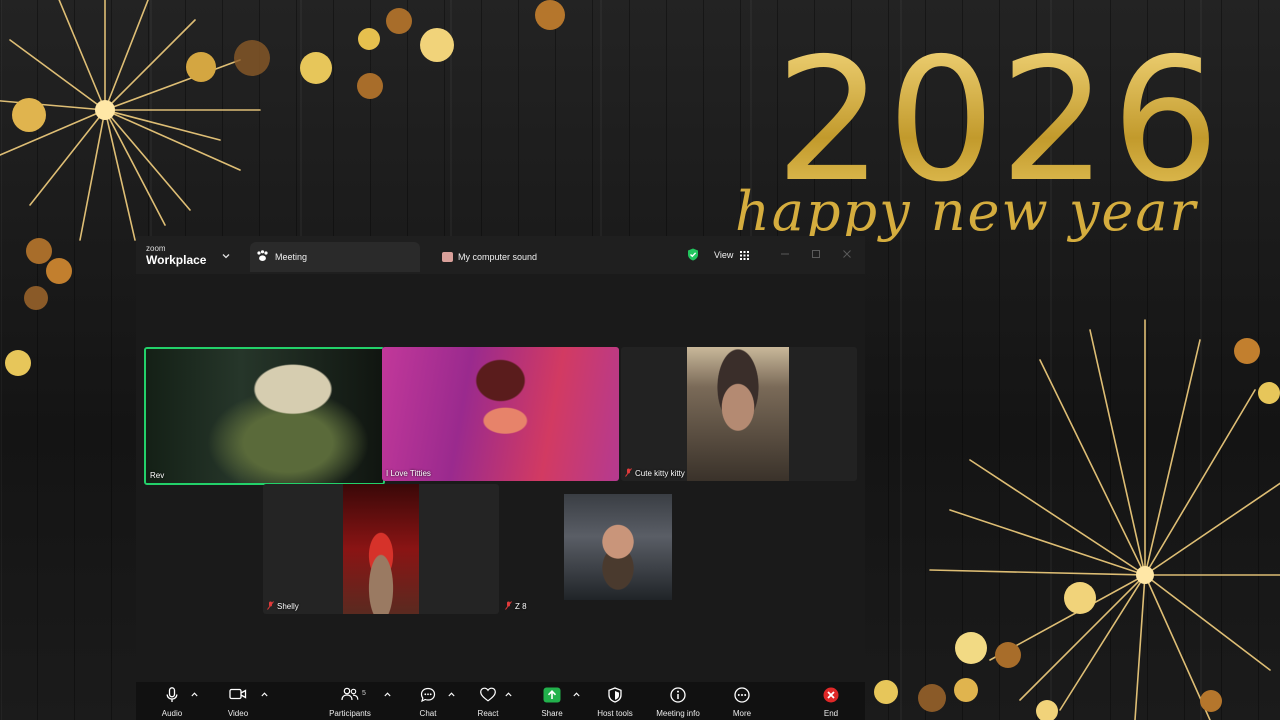 The height and width of the screenshot is (720, 1280). Describe the element at coordinates (172, 713) in the screenshot. I see `audio-label: Audio` at that location.